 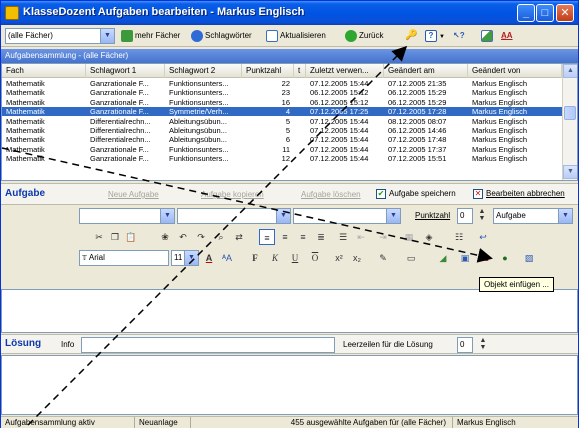 What do you see at coordinates (85, 258) in the screenshot?
I see `truetype-icon: 𝕋` at bounding box center [85, 258].